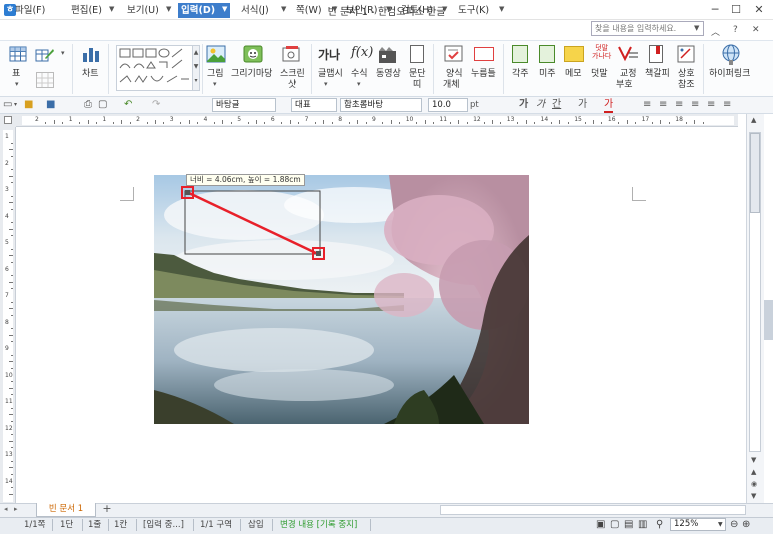 The width and height of the screenshot is (773, 534). What do you see at coordinates (695, 105) in the screenshot?
I see `align-right-icon: ≡` at bounding box center [695, 105].